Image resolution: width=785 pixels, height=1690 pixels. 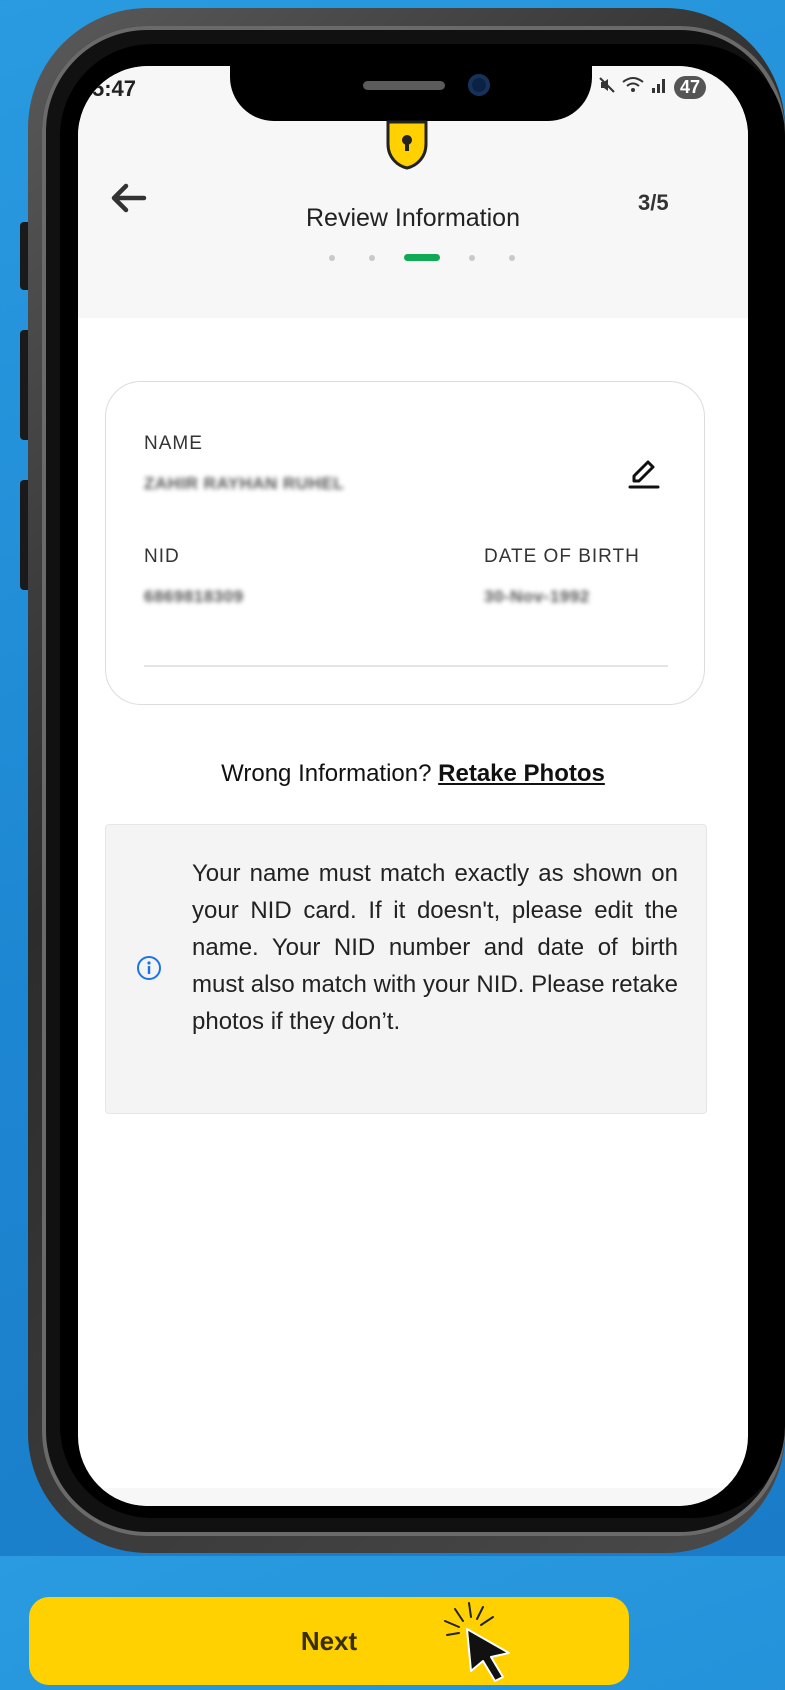 What do you see at coordinates (537, 596) in the screenshot?
I see `dob-value: 30-Nov-1992` at bounding box center [537, 596].